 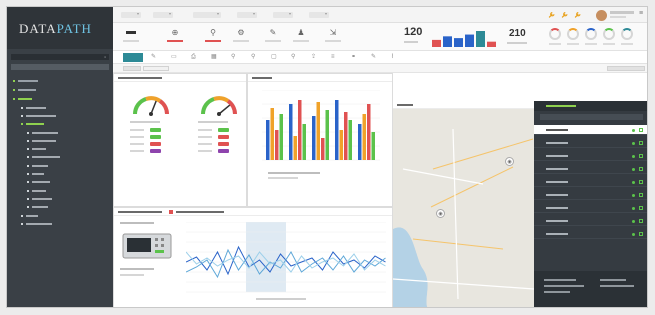 What do you see at coordinates (60, 67) in the screenshot?
I see `sidebar-search-input` at bounding box center [60, 67].